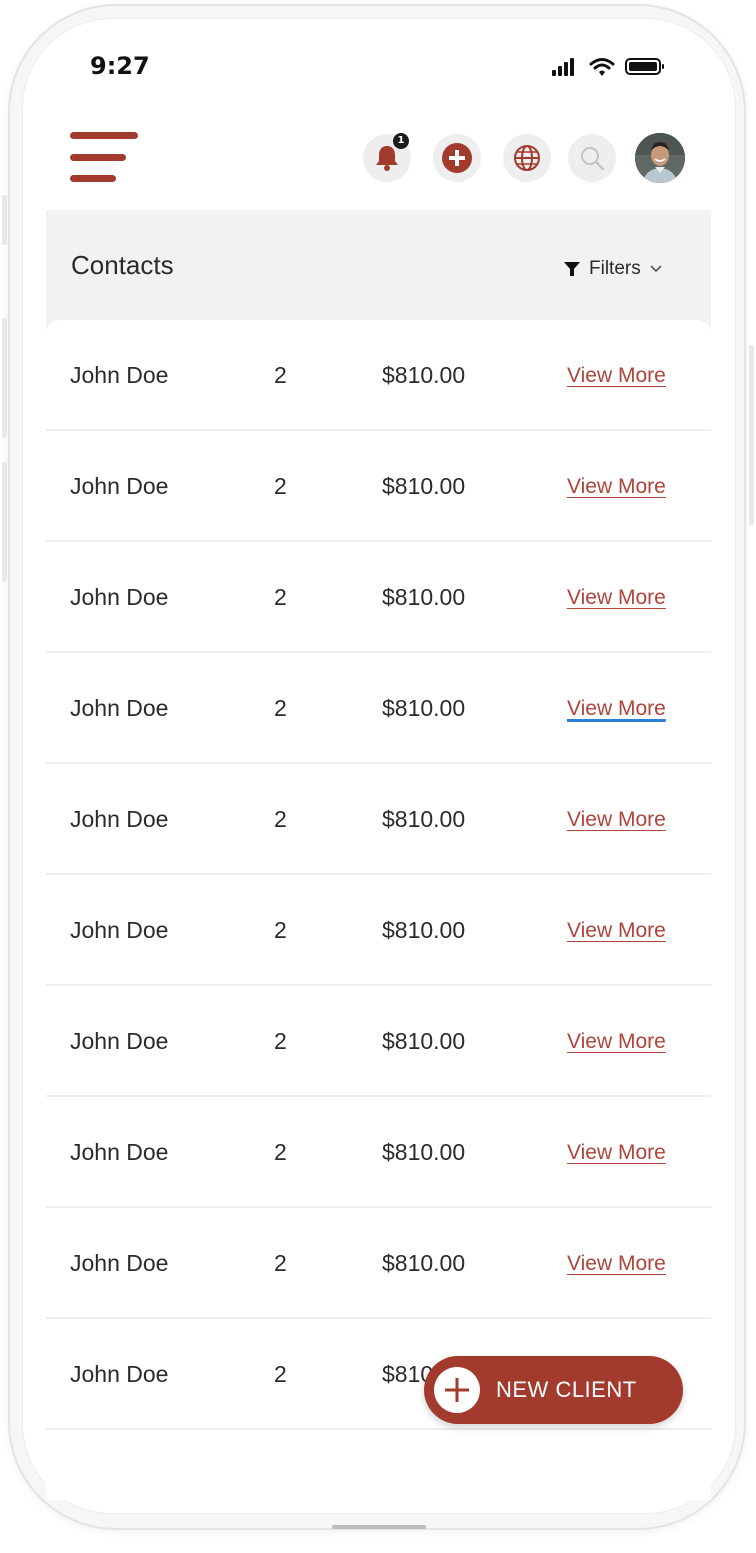  I want to click on globe-icon, so click(527, 158).